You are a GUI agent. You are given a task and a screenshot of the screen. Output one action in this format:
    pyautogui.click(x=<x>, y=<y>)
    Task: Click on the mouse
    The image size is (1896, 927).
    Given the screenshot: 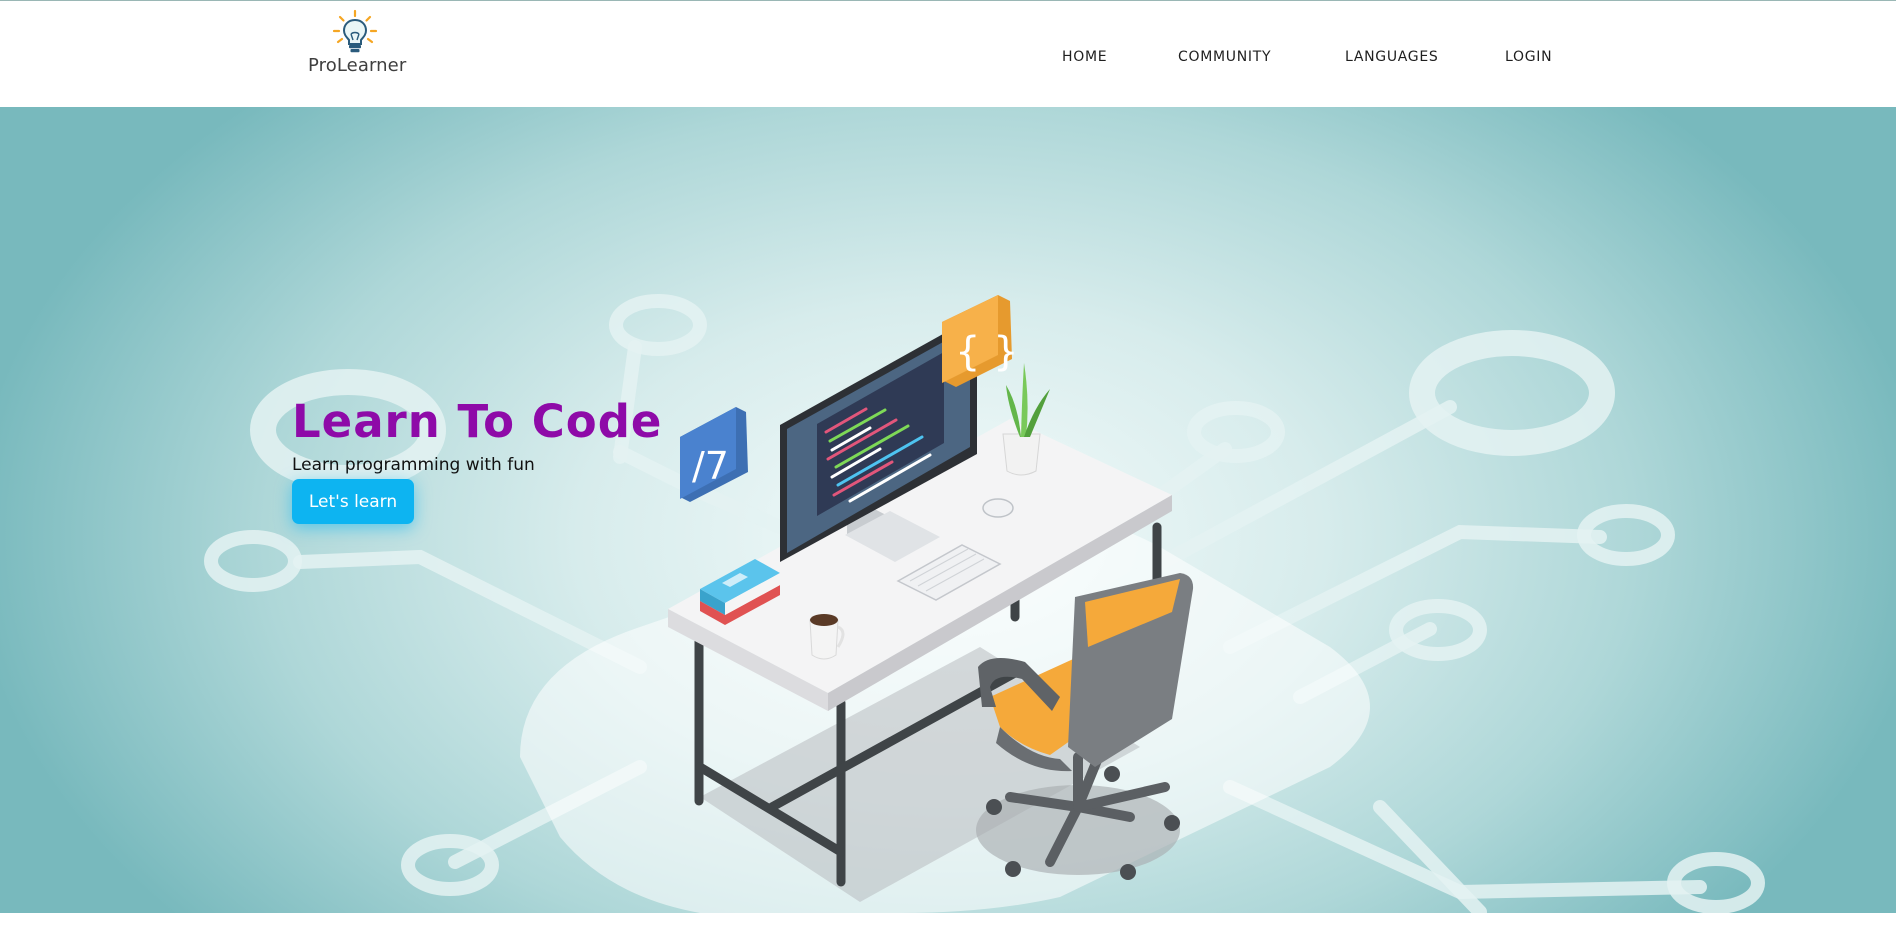 What is the action you would take?
    pyautogui.click(x=998, y=508)
    